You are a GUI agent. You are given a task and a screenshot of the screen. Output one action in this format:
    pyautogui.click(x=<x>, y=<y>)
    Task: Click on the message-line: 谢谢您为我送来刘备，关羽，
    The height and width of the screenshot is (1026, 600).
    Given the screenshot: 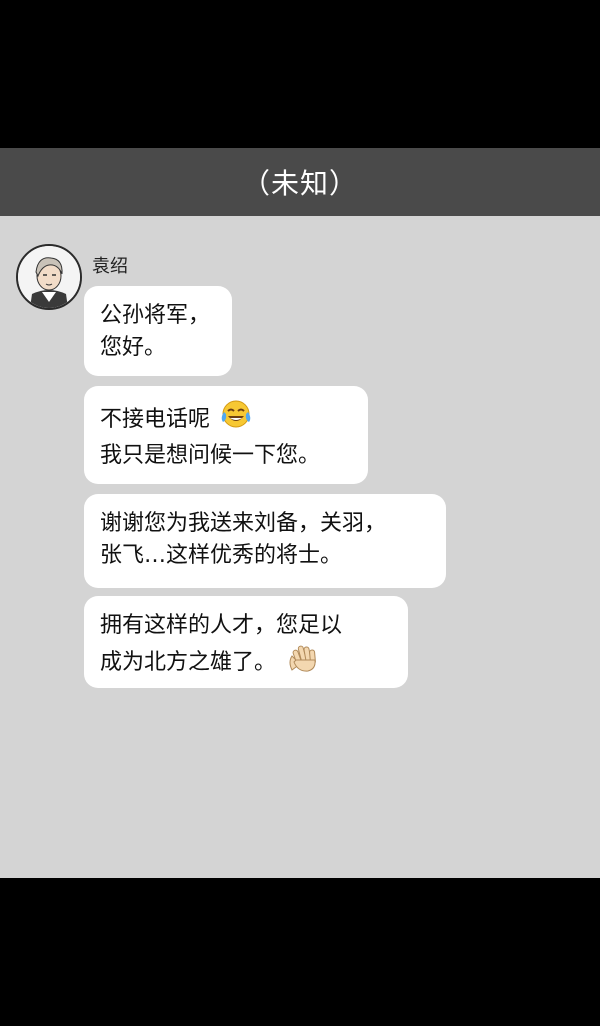 What is the action you would take?
    pyautogui.click(x=243, y=523)
    